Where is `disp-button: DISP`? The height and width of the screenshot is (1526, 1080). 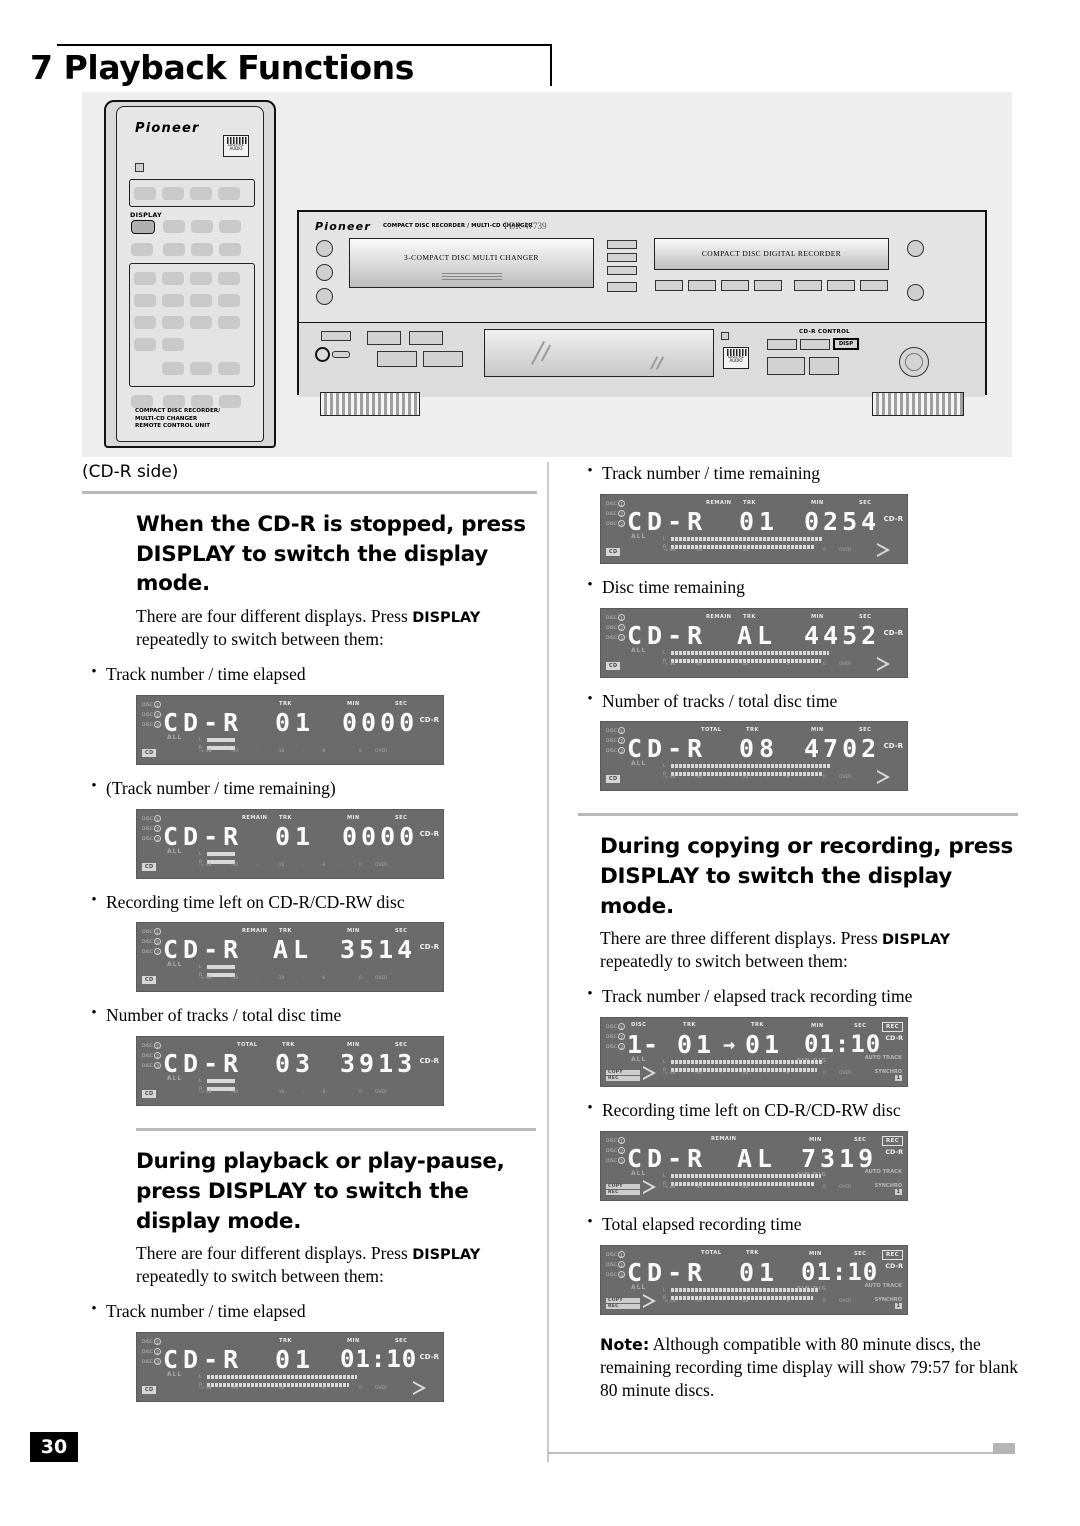 disp-button: DISP is located at coordinates (846, 344).